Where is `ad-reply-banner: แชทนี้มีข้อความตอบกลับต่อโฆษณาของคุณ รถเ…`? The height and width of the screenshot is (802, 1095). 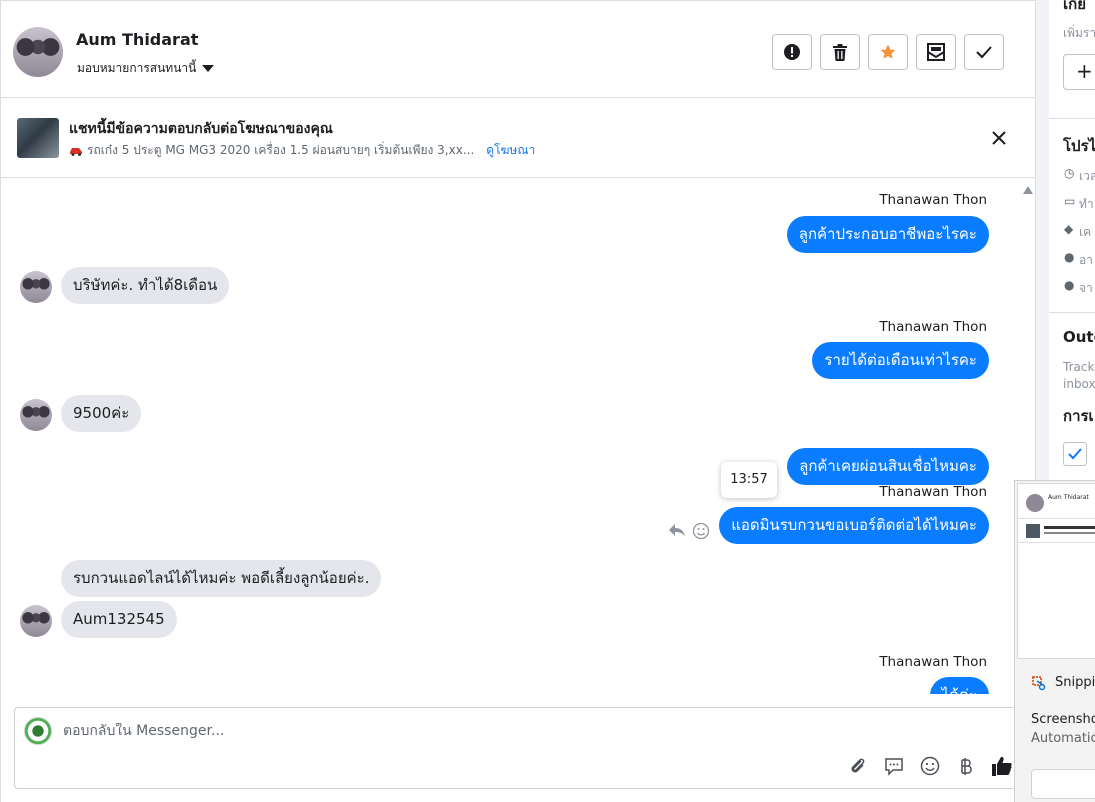
ad-reply-banner: แชทนี้มีข้อความตอบกลับต่อโฆษณาของคุณ รถเ… is located at coordinates (518, 138).